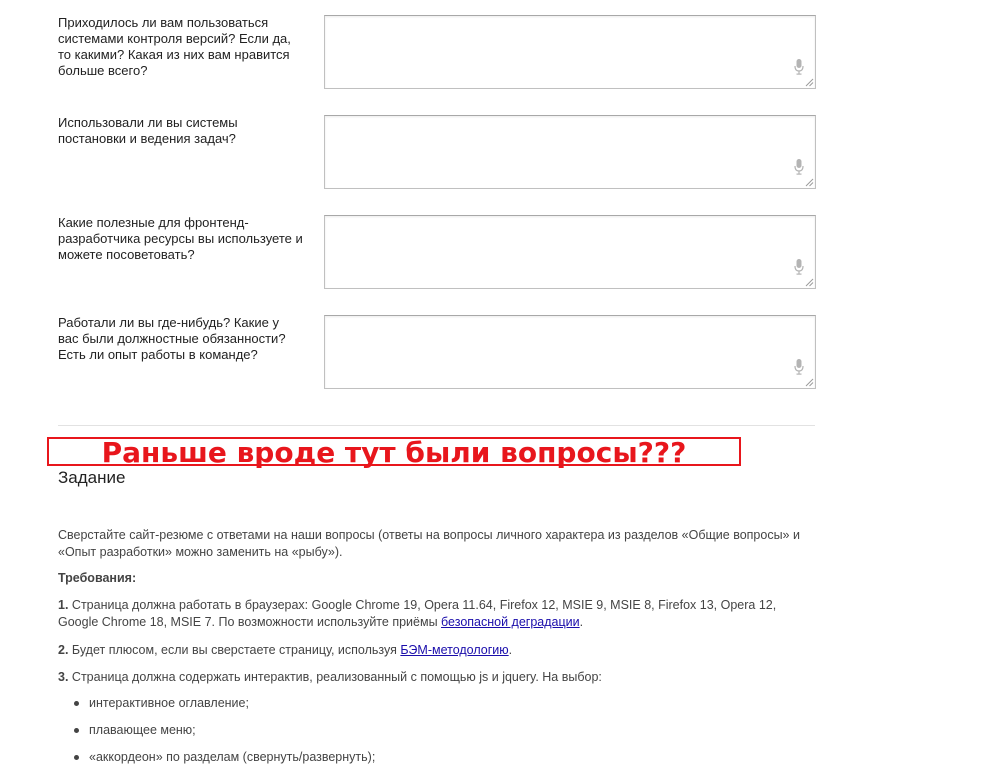 Image resolution: width=999 pixels, height=783 pixels. I want to click on requirement-number: 1., so click(63, 605).